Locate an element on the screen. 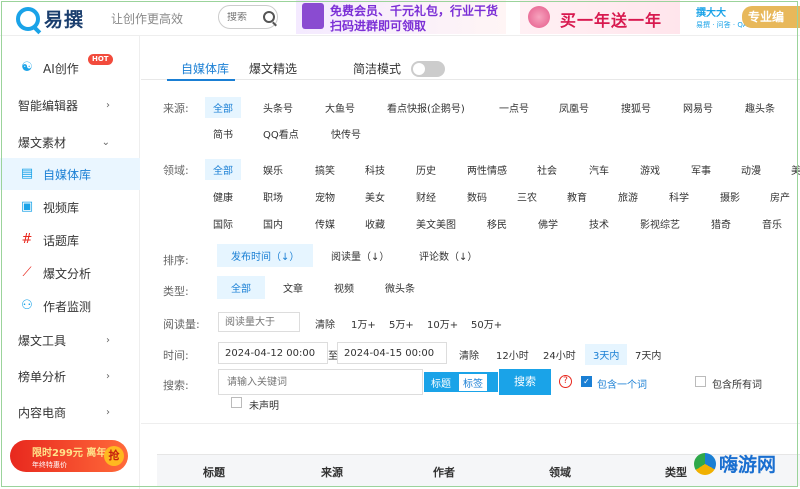 The height and width of the screenshot is (489, 800). field-option: 房产 is located at coordinates (780, 196).